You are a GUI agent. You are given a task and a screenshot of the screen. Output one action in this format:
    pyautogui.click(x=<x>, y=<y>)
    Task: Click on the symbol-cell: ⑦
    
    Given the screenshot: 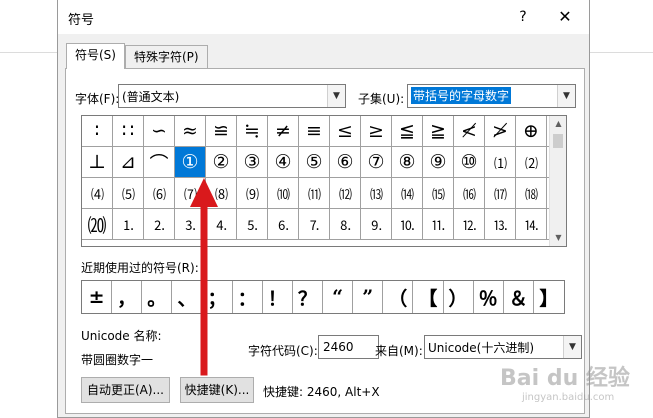 What is the action you would take?
    pyautogui.click(x=376, y=162)
    